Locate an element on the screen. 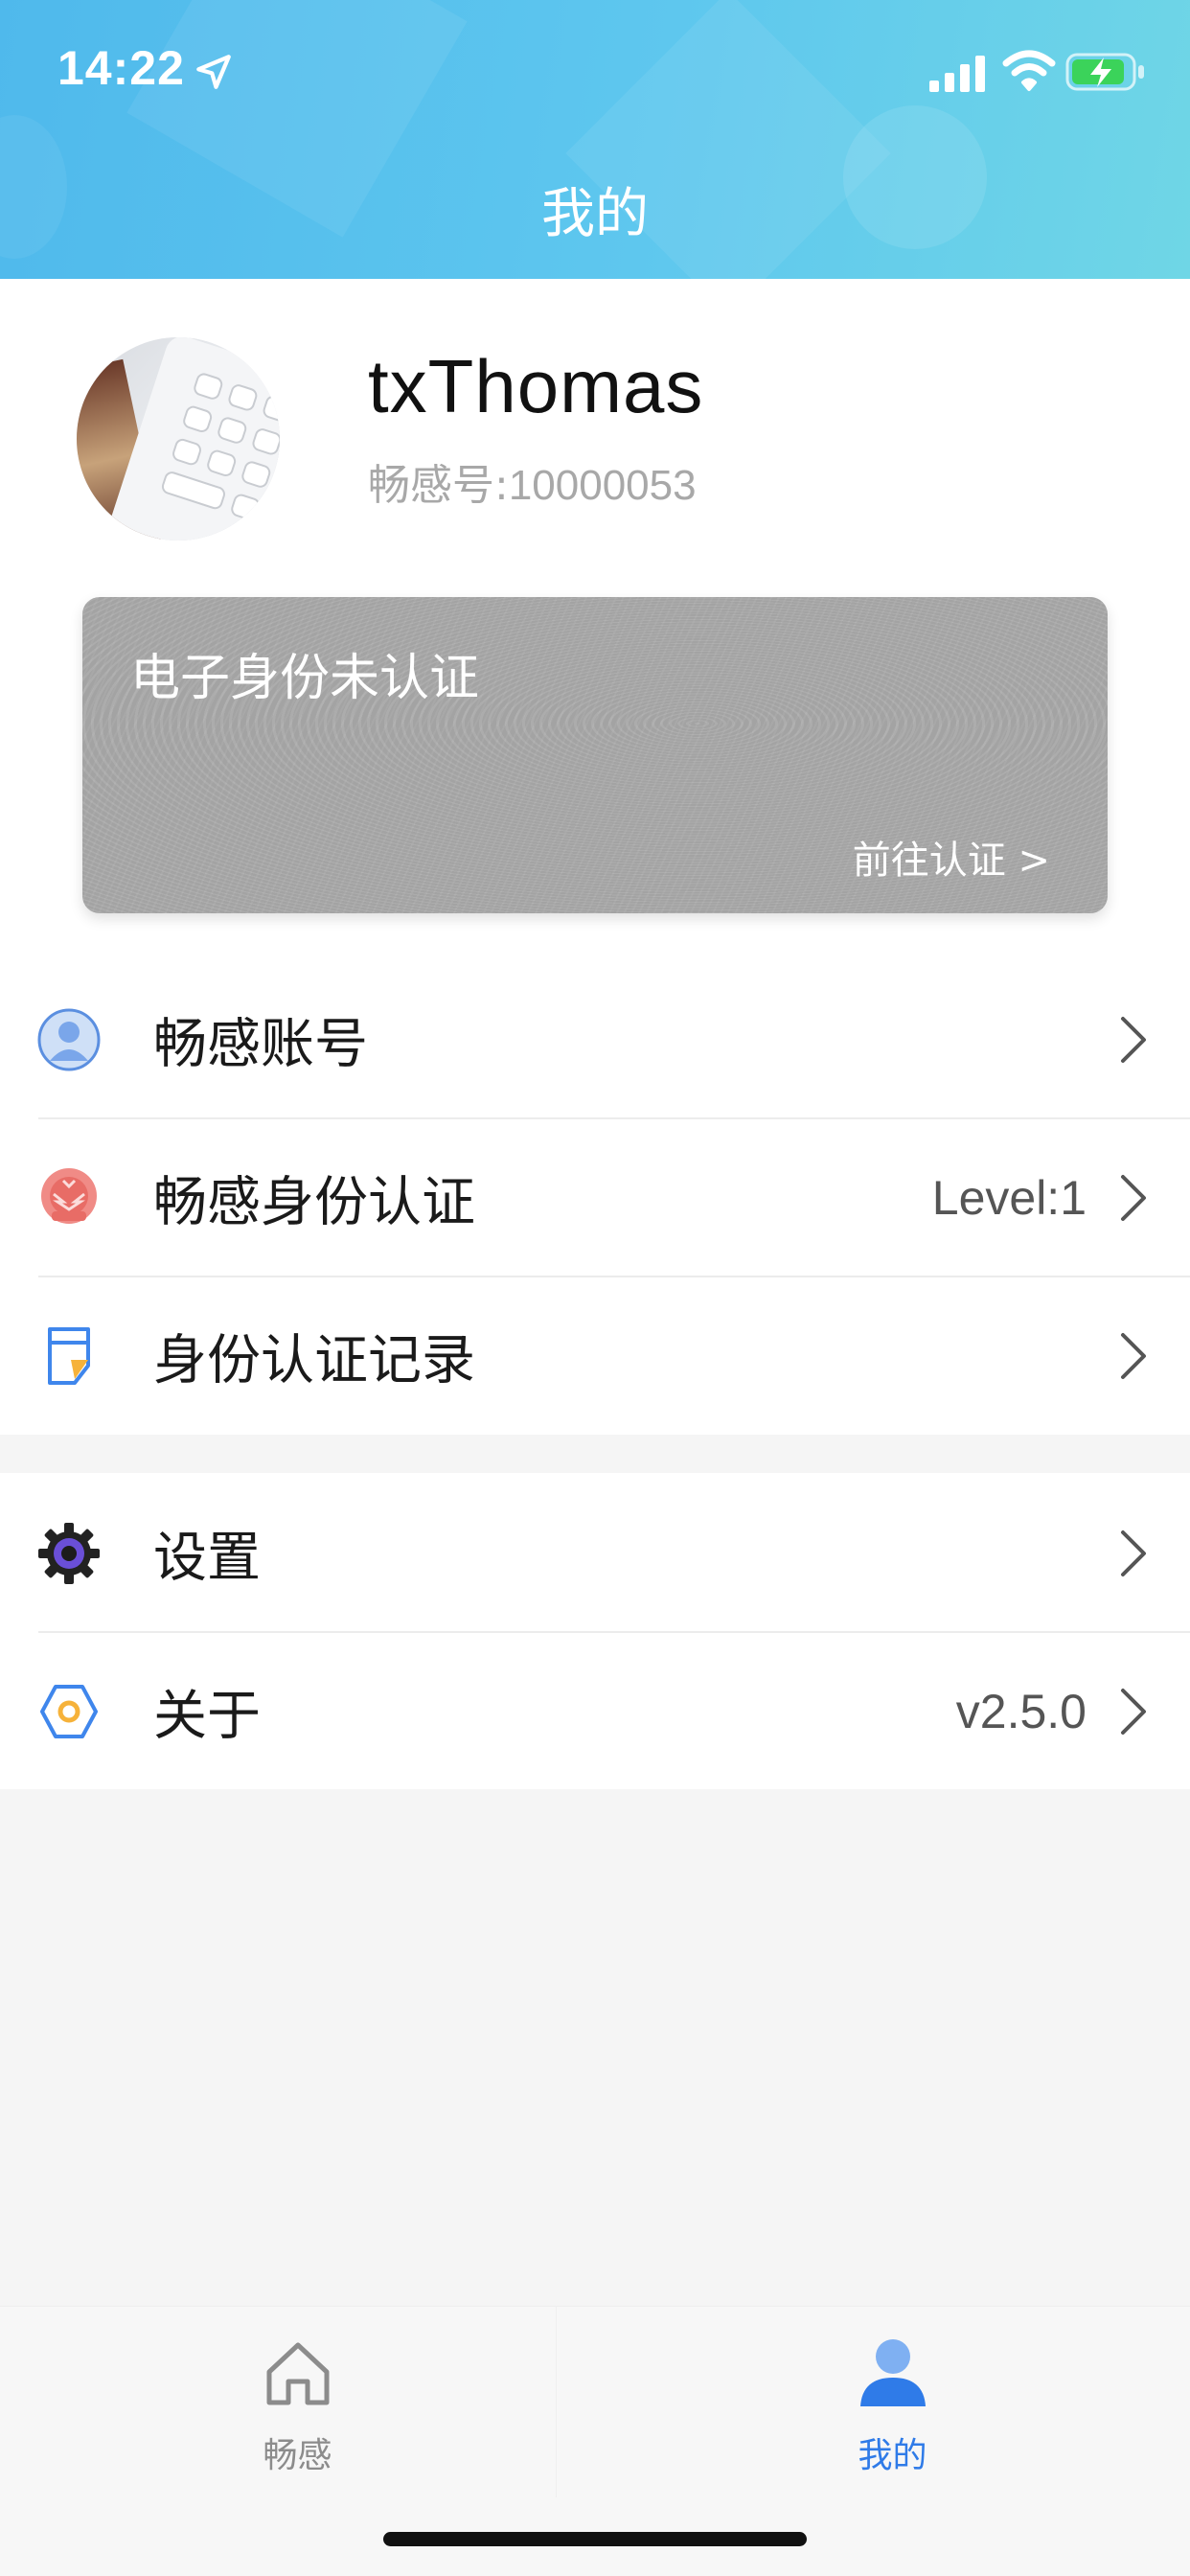  user-id-label: 畅感号: is located at coordinates (439, 485).